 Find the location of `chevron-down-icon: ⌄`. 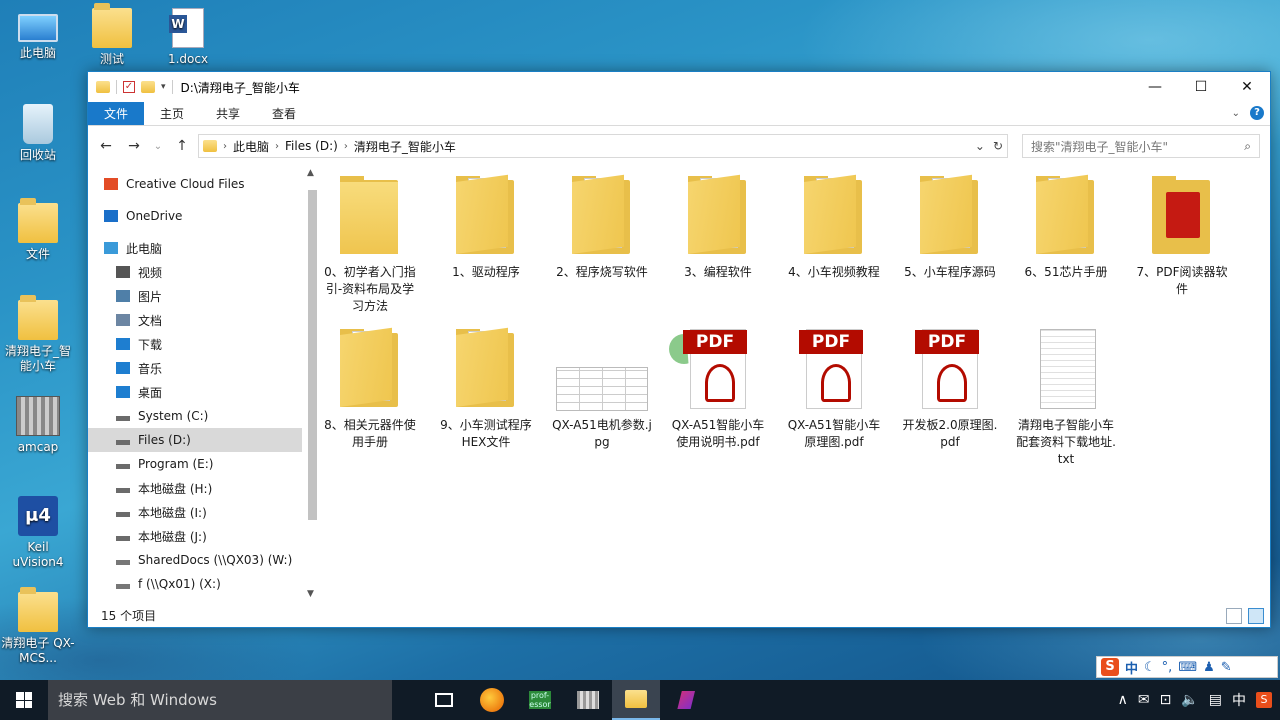

chevron-down-icon: ⌄ is located at coordinates (980, 146).